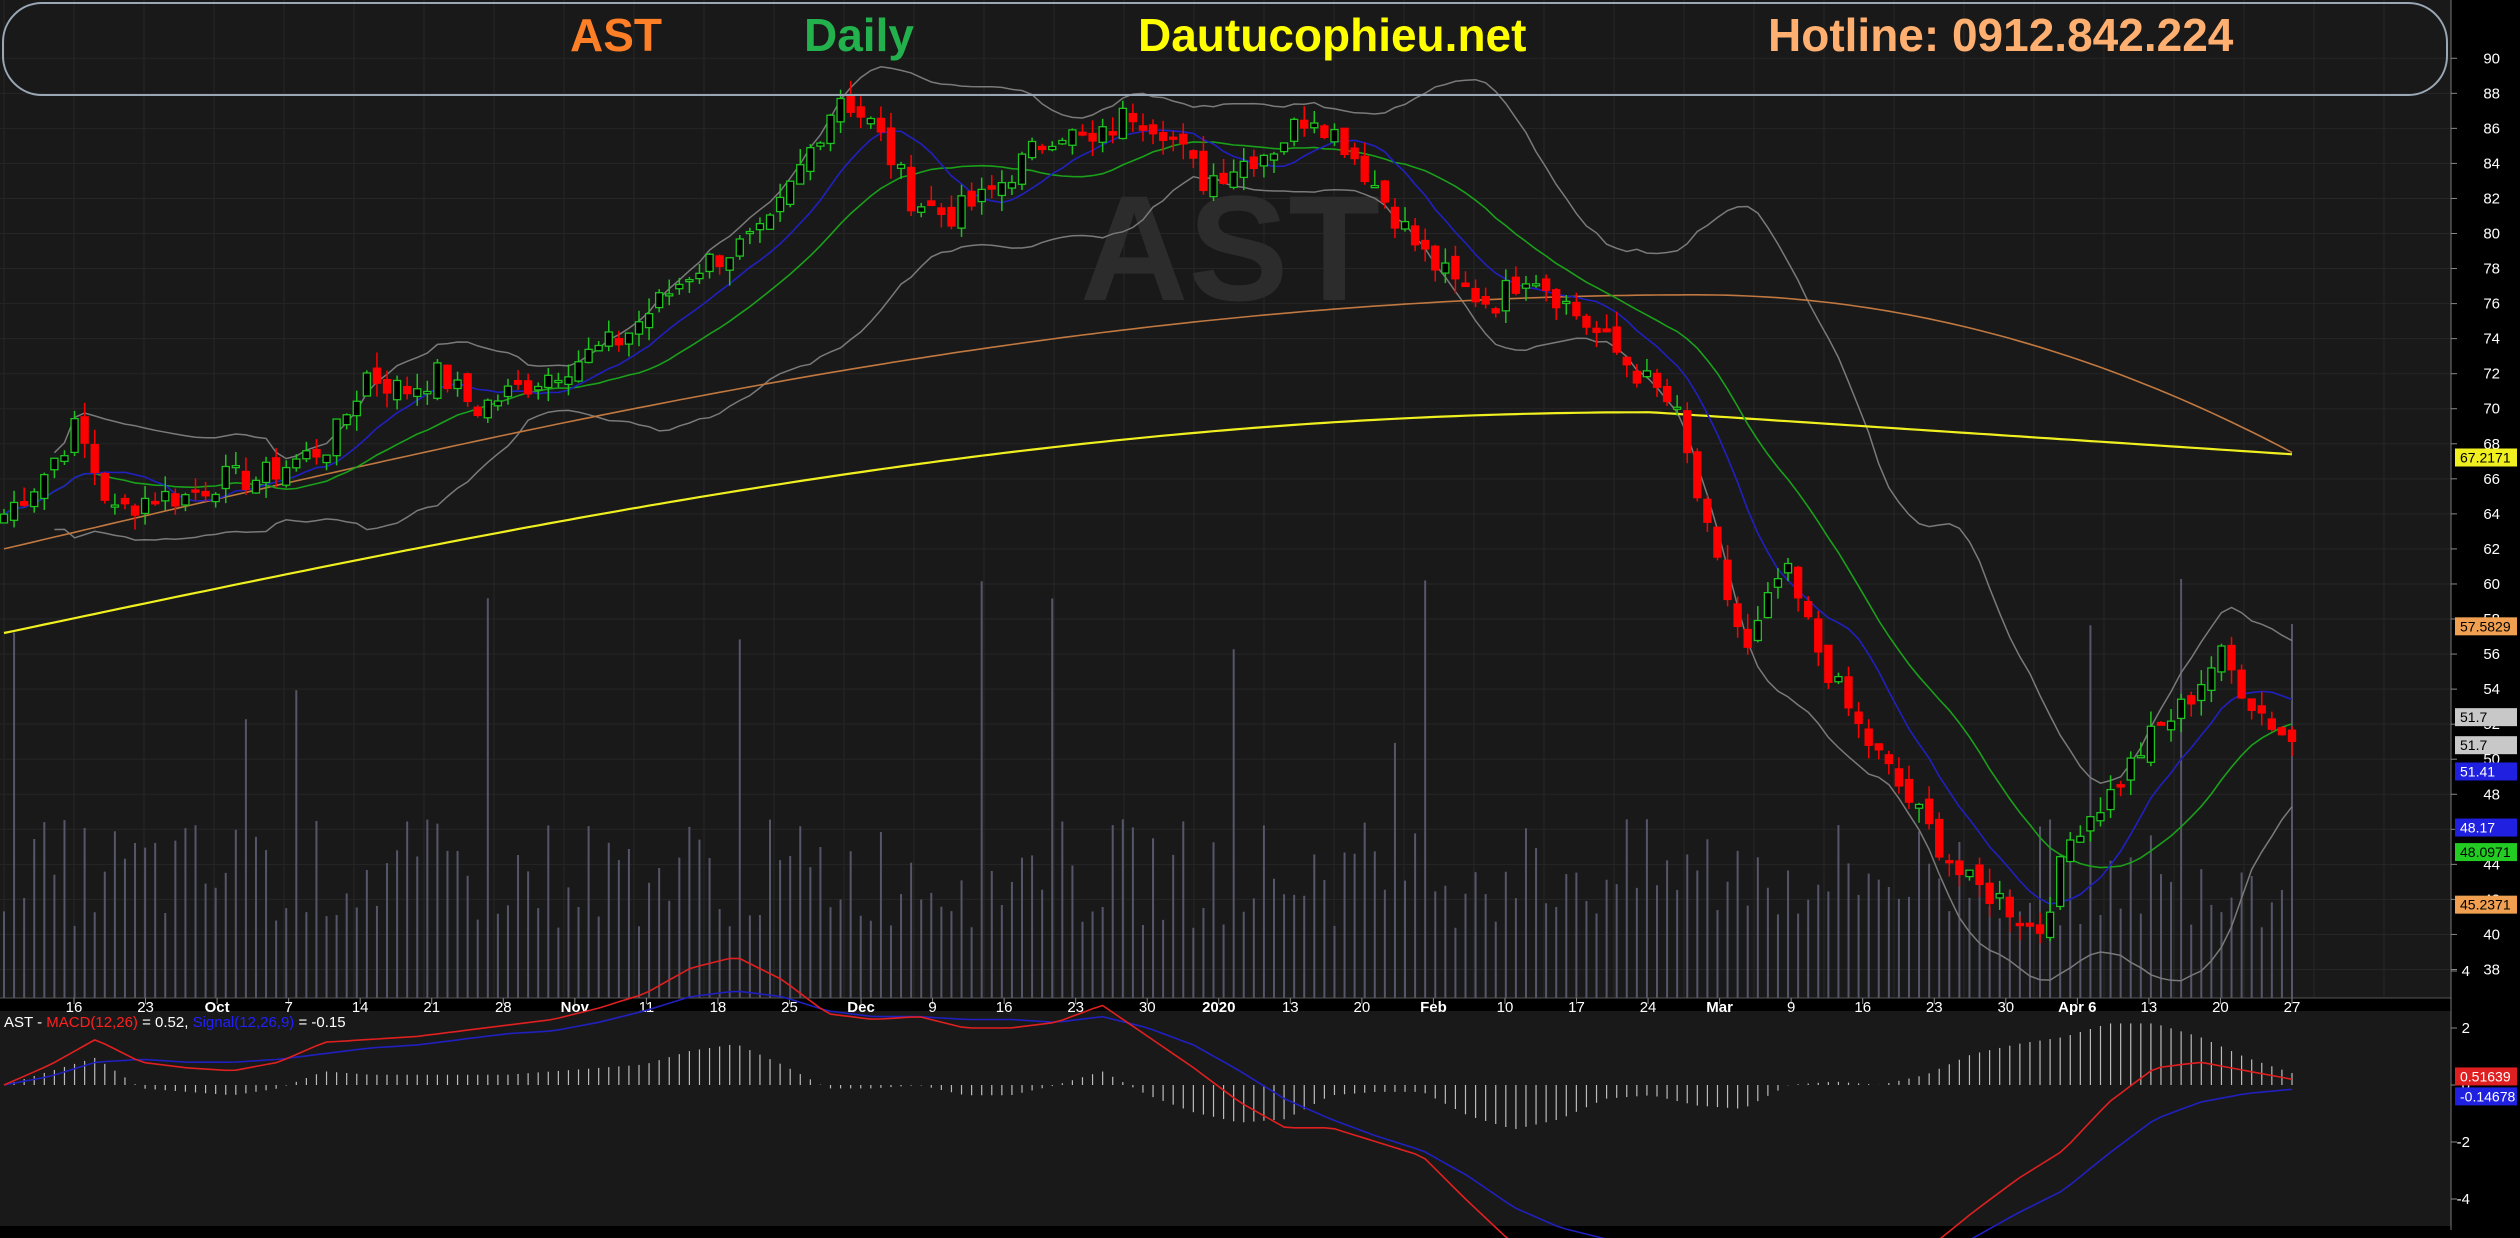 The width and height of the screenshot is (2520, 1238). What do you see at coordinates (2485, 852) in the screenshot?
I see `price-label: 48.0971` at bounding box center [2485, 852].